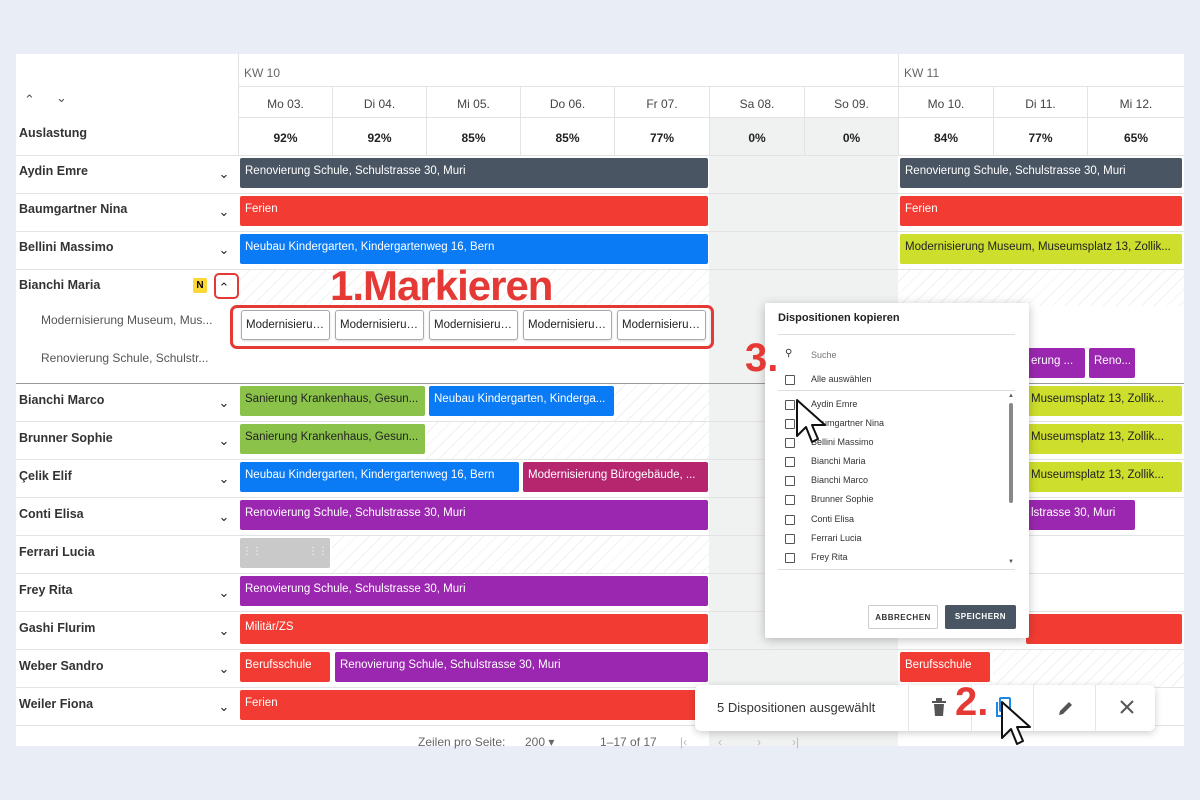 The image size is (1200, 800). Describe the element at coordinates (903, 617) in the screenshot. I see `cancel-button: ABBRECHEN` at that location.